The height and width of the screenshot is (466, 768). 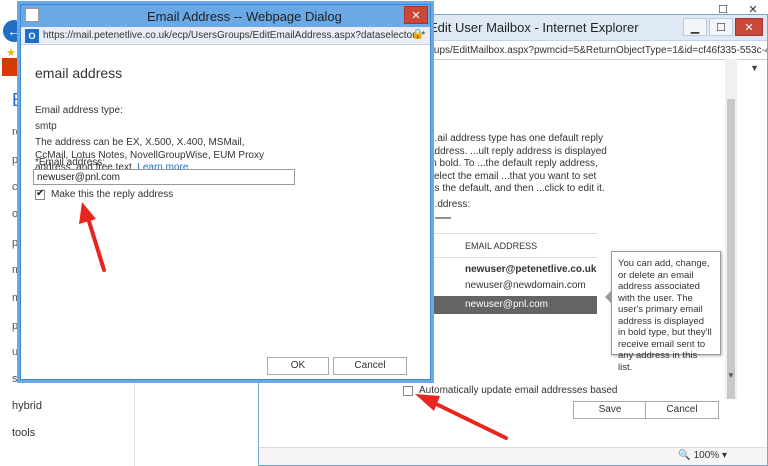 I want to click on reply-address-label: Make this the reply address, so click(x=112, y=194).